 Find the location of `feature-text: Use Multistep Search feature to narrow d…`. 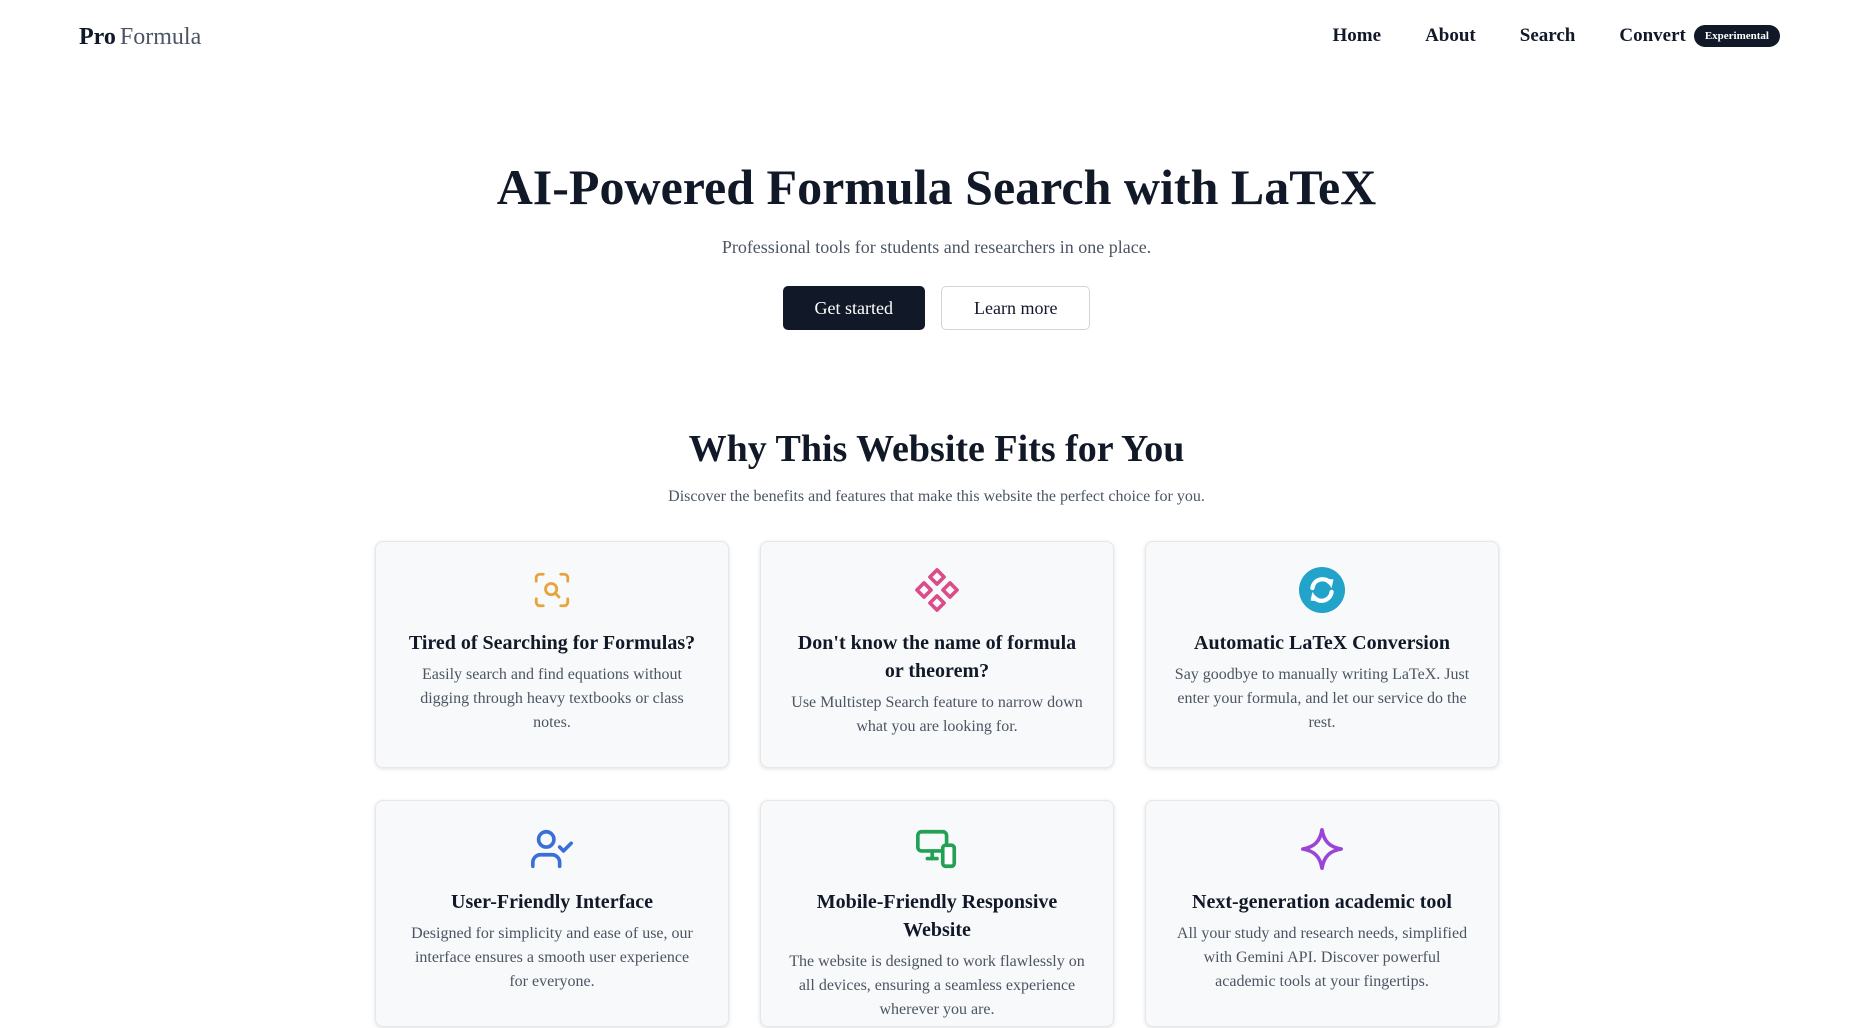

feature-text: Use Multistep Search feature to narrow d… is located at coordinates (937, 714).